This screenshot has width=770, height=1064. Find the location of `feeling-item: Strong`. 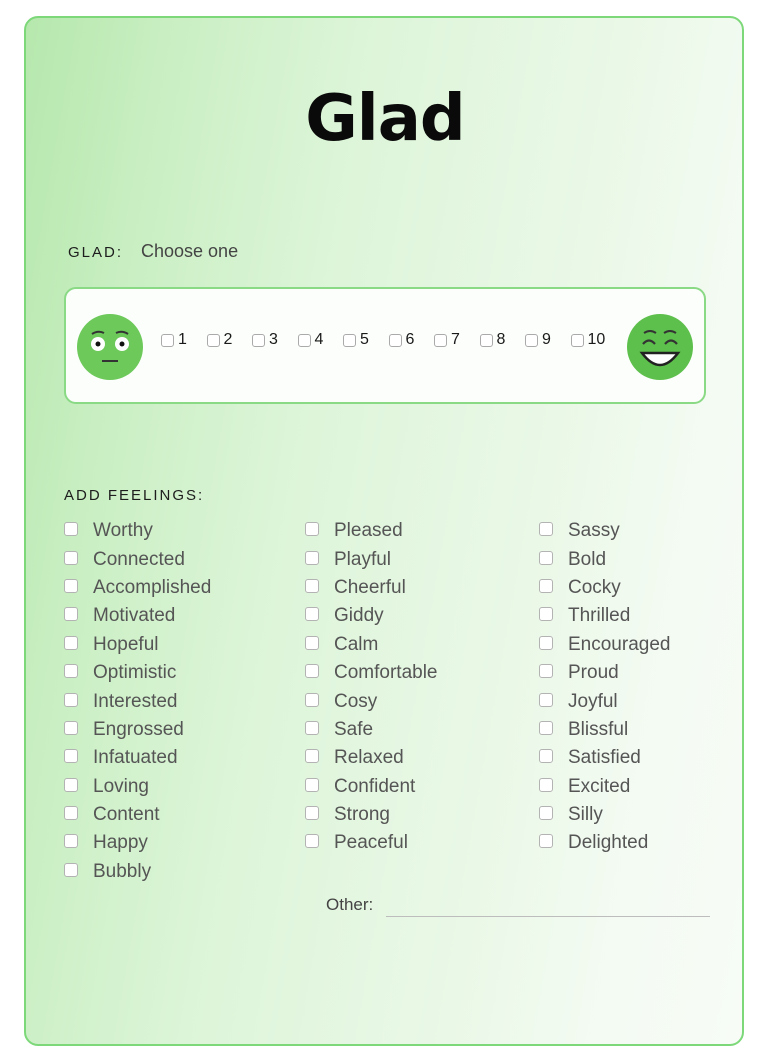

feeling-item: Strong is located at coordinates (371, 815).